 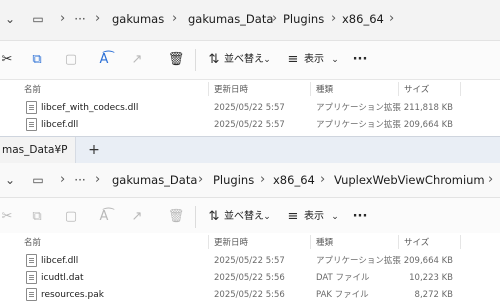 I want to click on file-name: resources.pak, so click(x=72, y=295).